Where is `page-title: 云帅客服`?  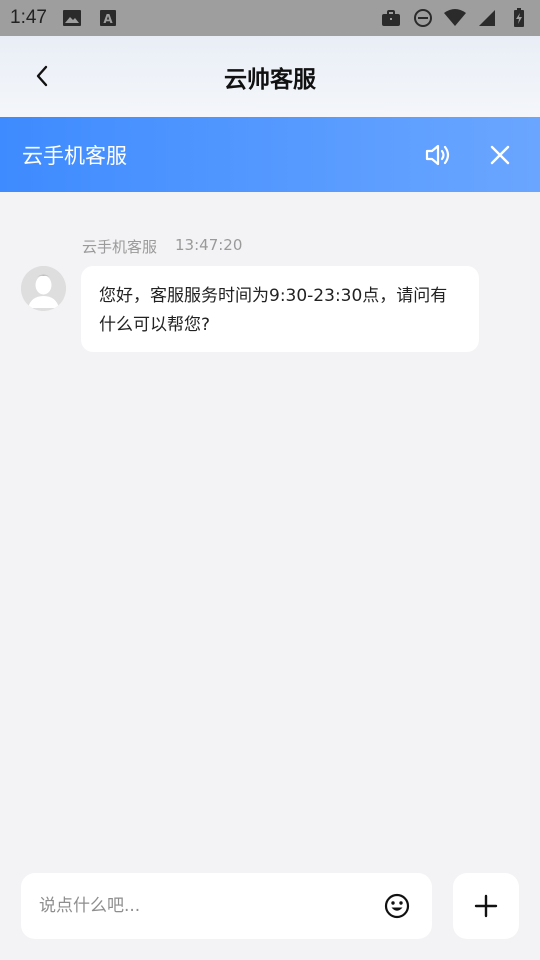 page-title: 云帅客服 is located at coordinates (270, 78).